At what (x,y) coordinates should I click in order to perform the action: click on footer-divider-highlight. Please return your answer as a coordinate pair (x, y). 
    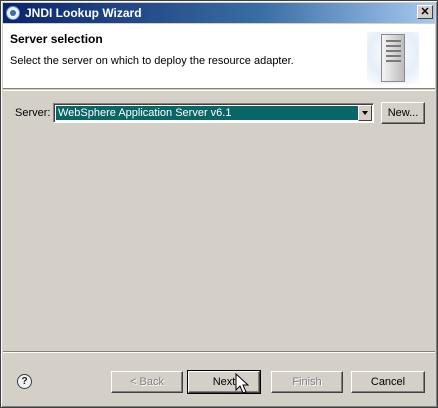
    Looking at the image, I should click on (219, 352).